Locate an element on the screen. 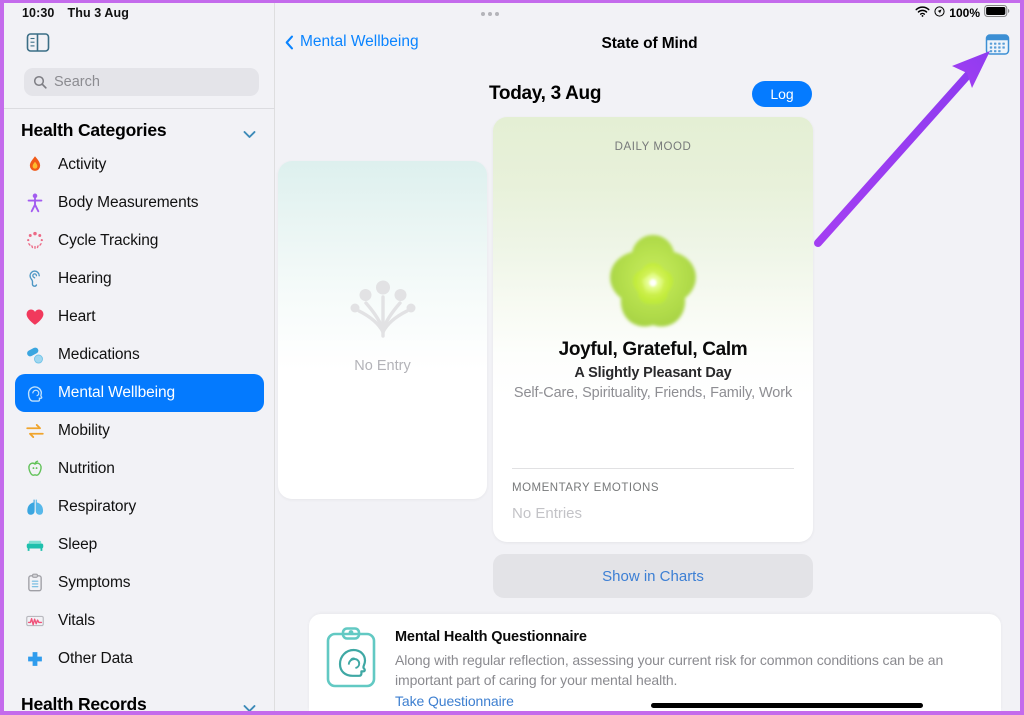 The image size is (1024, 715). sidebar-item-label: Cycle Tracking is located at coordinates (108, 240).